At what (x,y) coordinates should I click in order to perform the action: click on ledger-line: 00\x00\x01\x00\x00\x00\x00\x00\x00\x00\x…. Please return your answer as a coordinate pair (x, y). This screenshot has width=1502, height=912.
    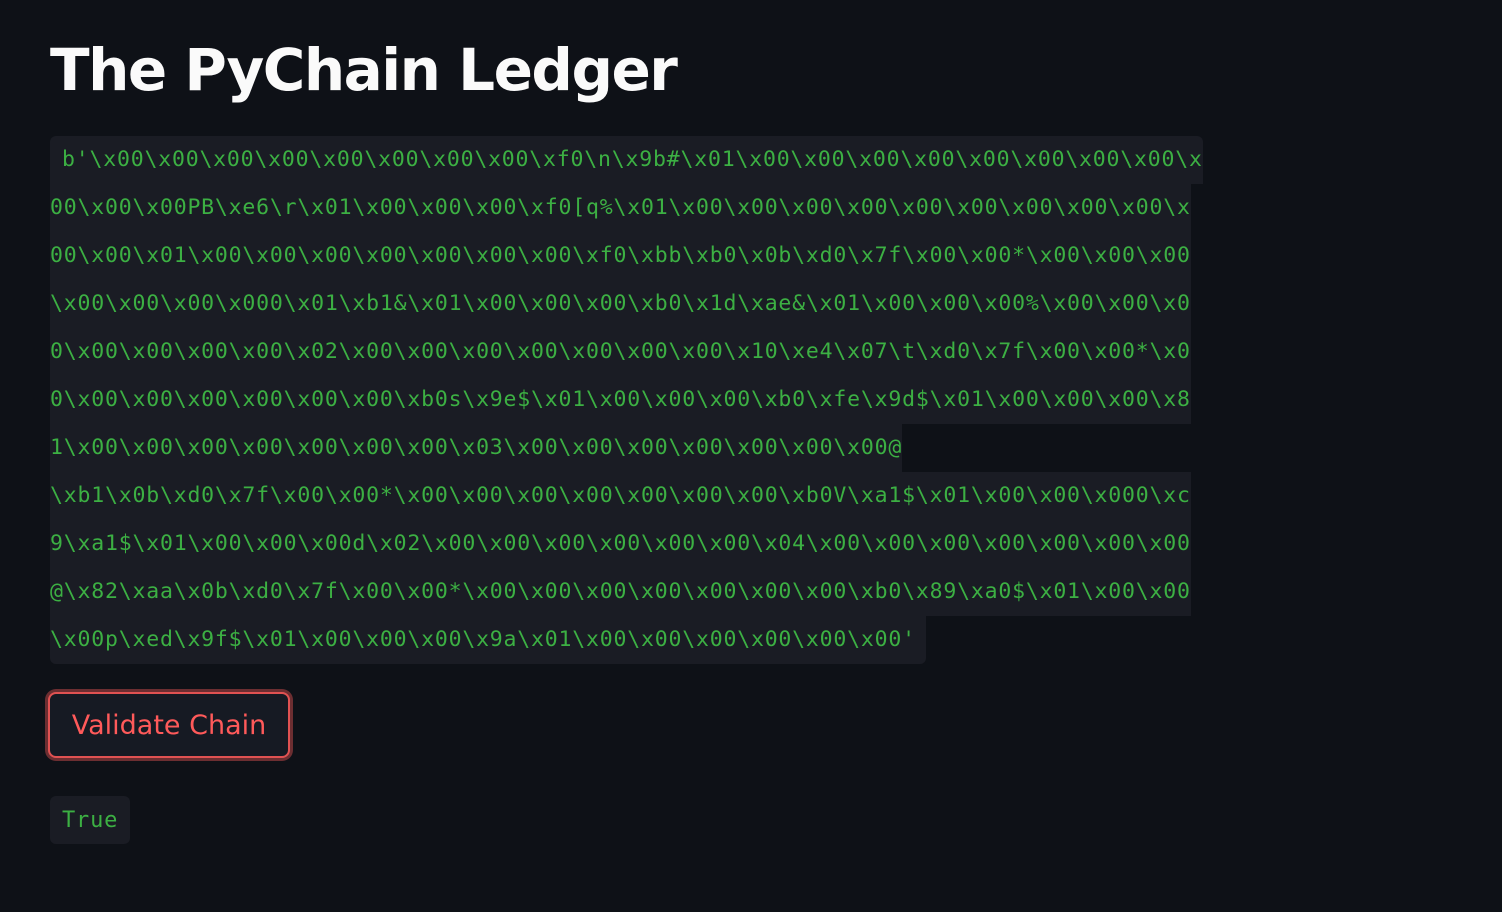
    Looking at the image, I should click on (753, 256).